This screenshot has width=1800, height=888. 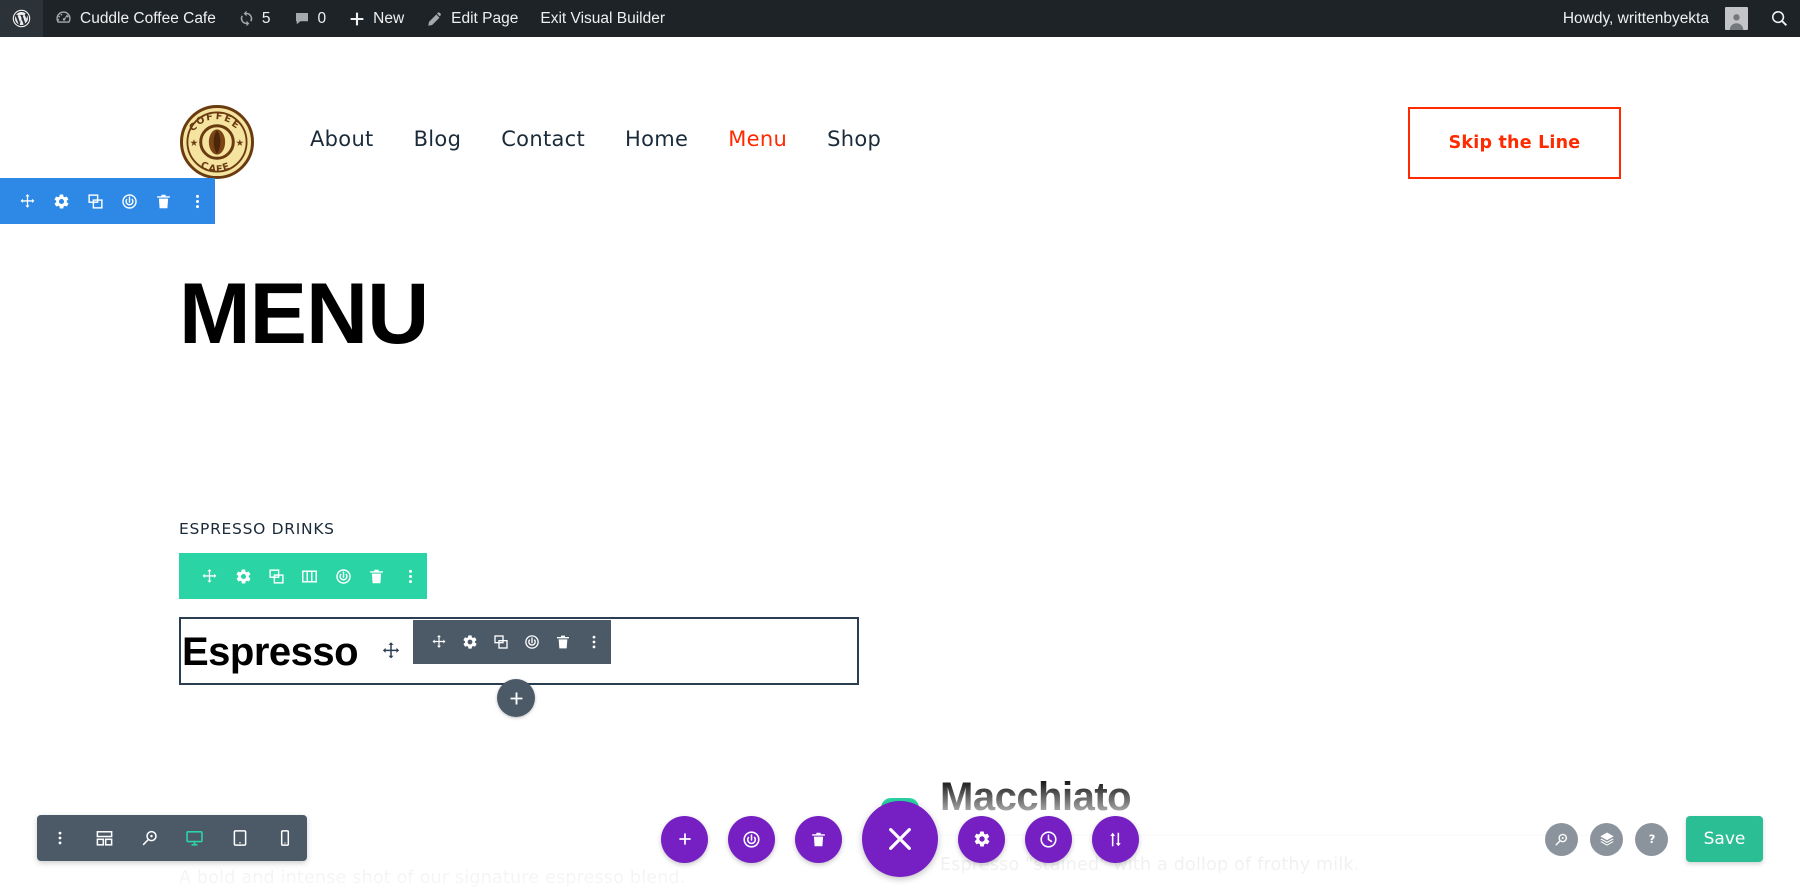 I want to click on zoom-search-icon, so click(x=1561, y=839).